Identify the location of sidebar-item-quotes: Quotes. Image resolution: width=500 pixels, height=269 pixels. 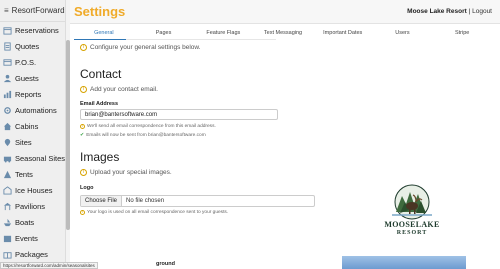
(32, 46).